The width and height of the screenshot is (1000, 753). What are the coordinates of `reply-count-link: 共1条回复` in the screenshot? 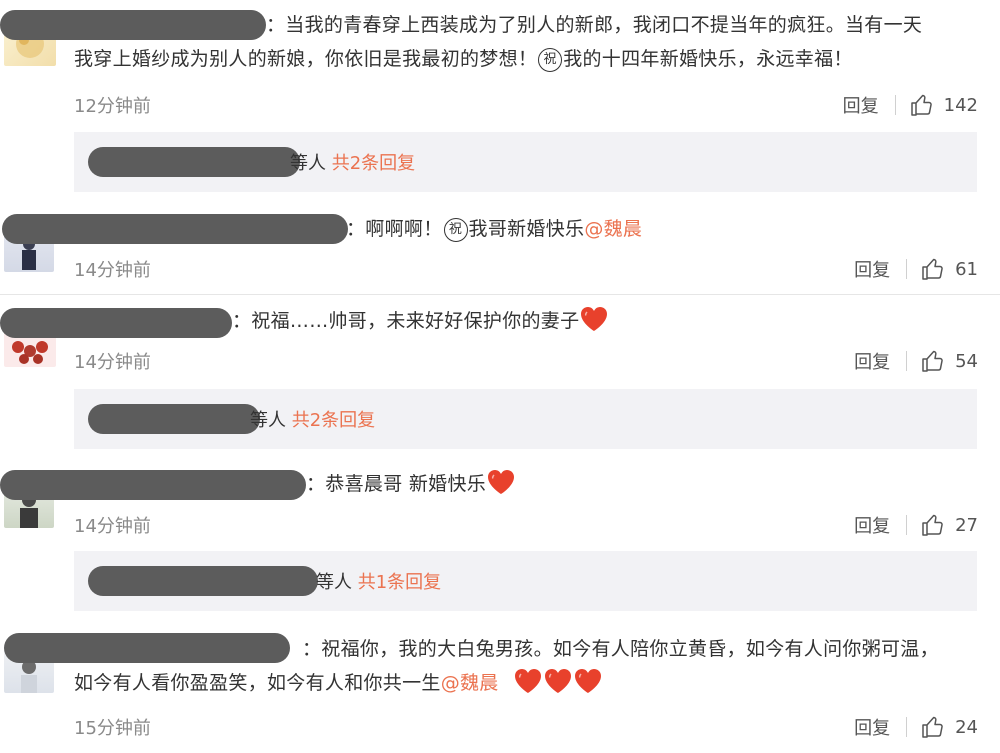 It's located at (399, 582).